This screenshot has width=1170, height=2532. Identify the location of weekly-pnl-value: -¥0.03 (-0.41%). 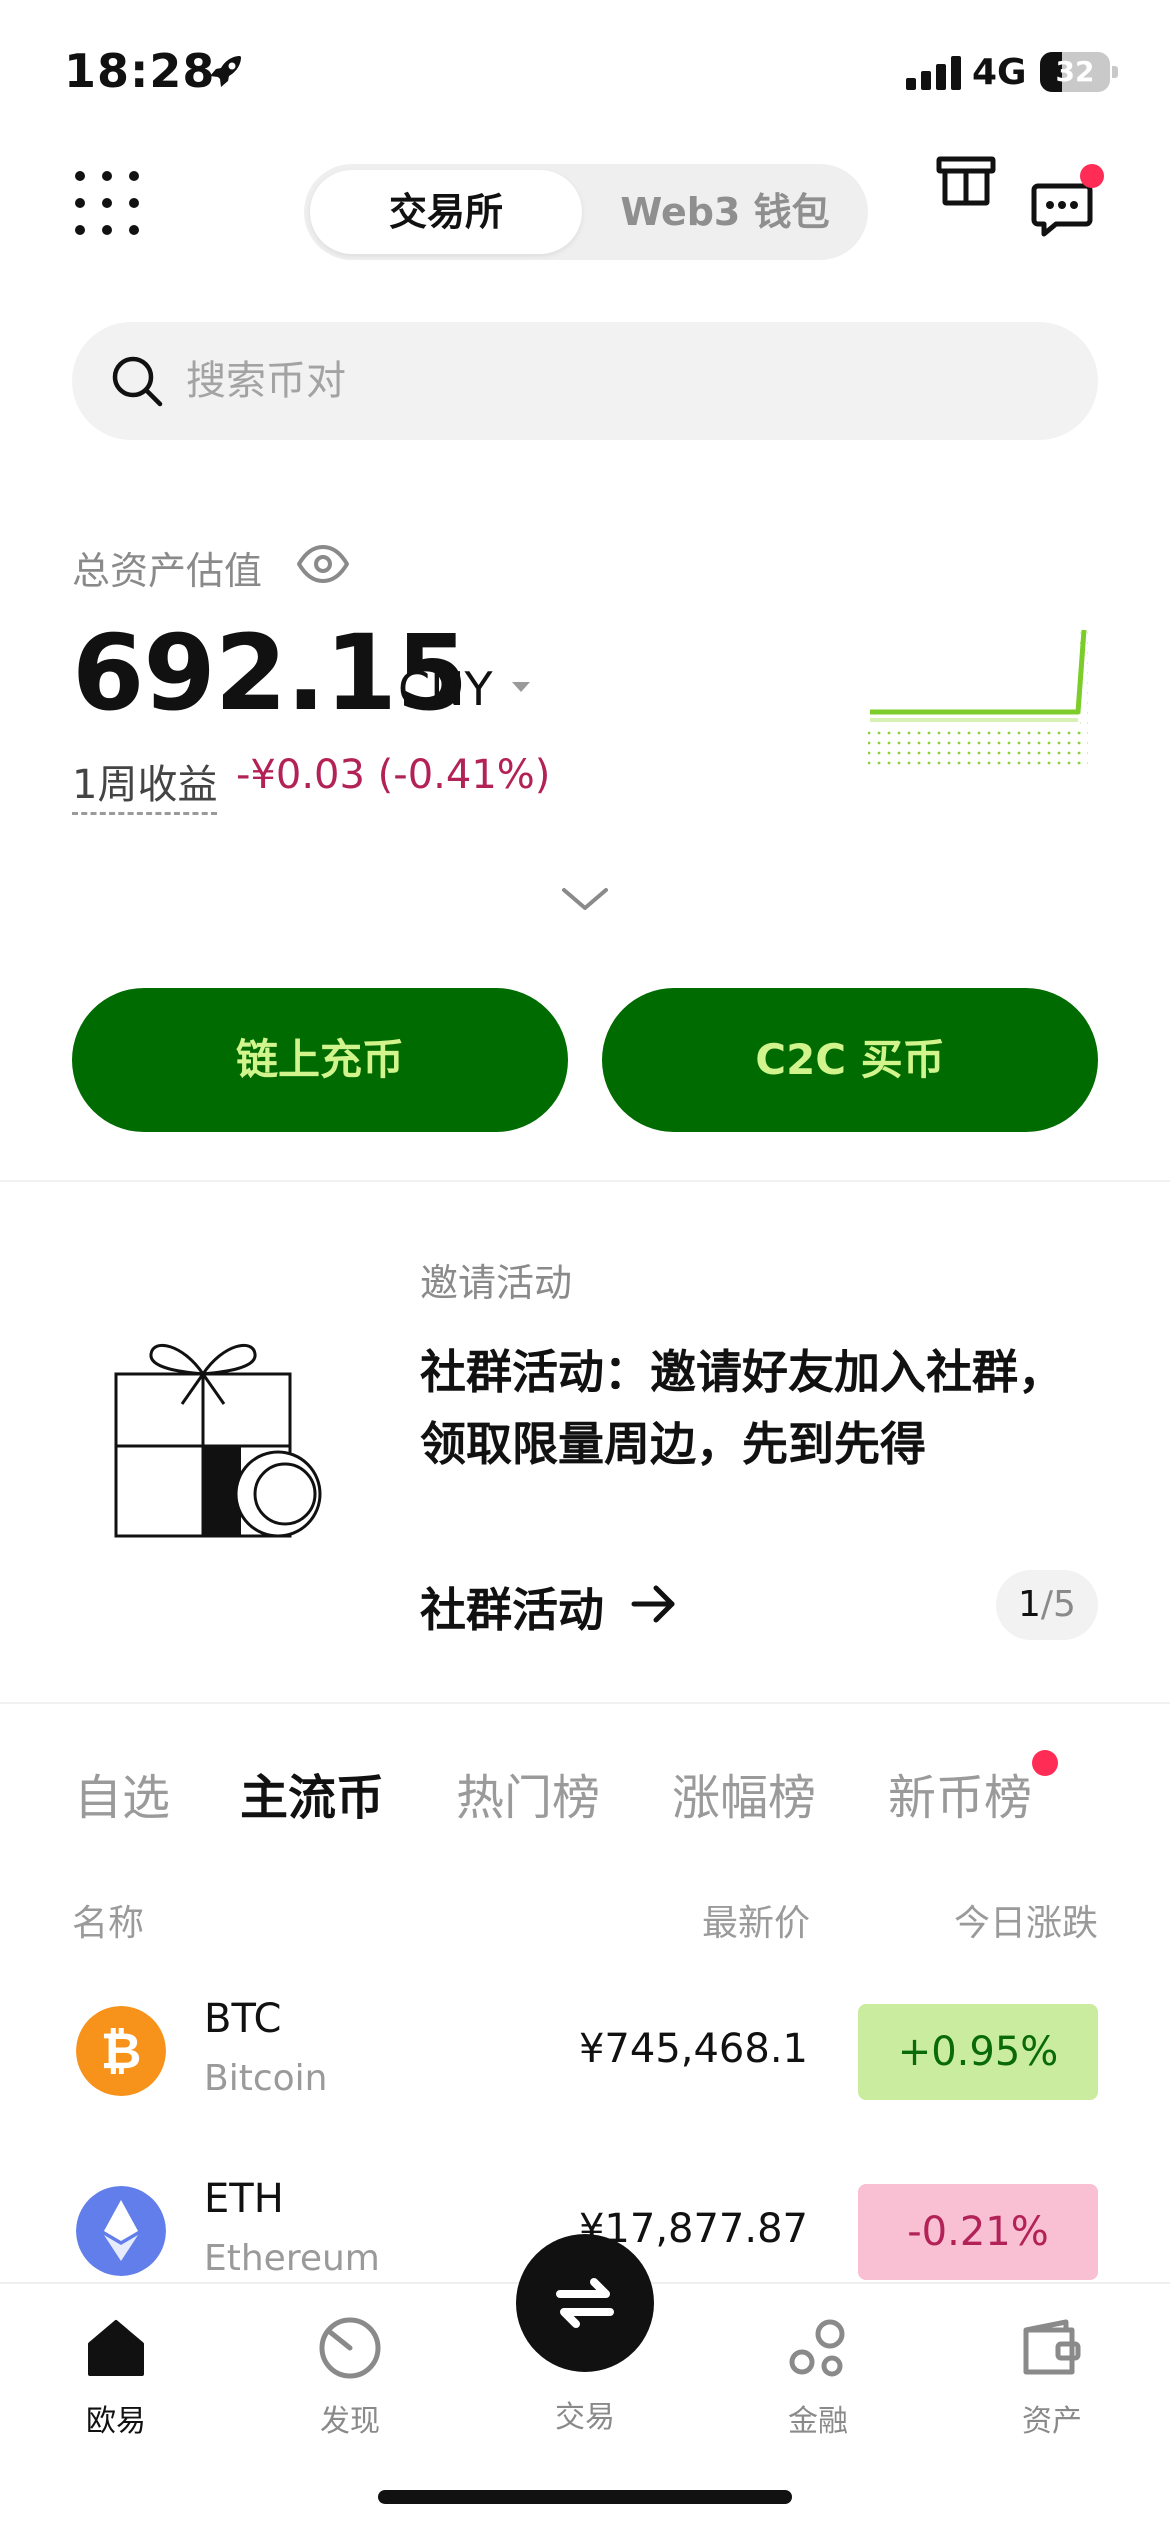
(393, 775).